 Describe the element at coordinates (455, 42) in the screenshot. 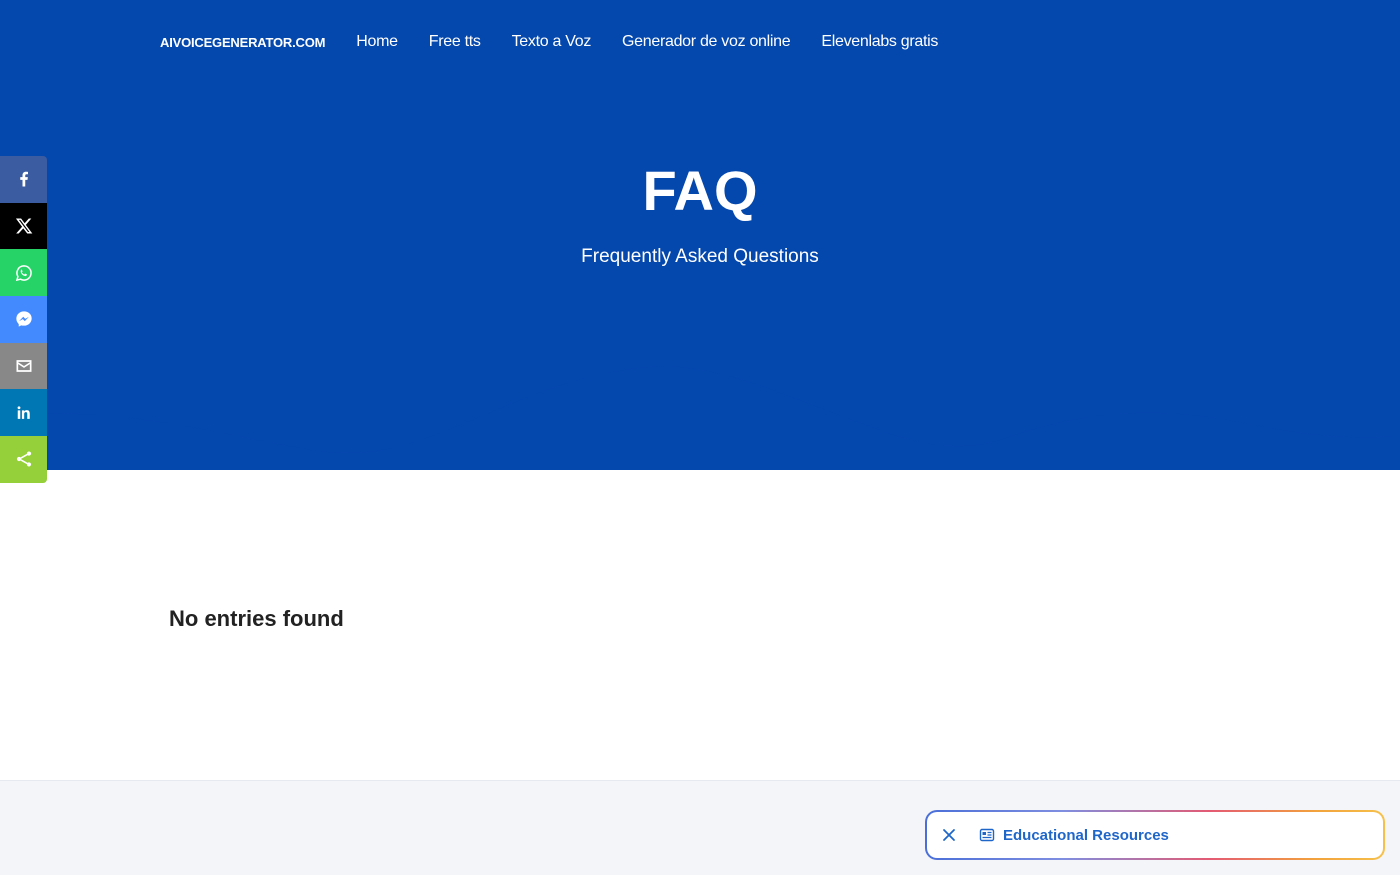

I see `nav-link-free-tts: Free tts` at that location.